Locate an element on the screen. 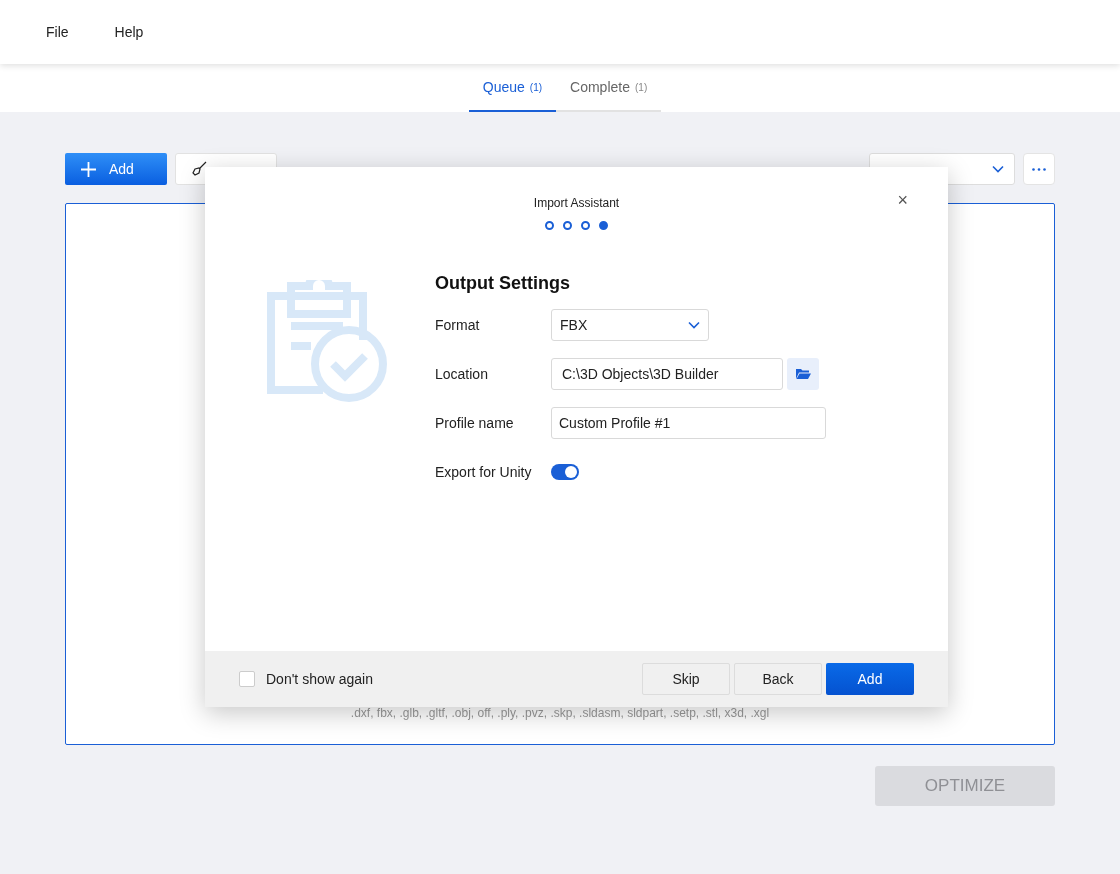 The width and height of the screenshot is (1120, 874). folder-icon is located at coordinates (803, 374).